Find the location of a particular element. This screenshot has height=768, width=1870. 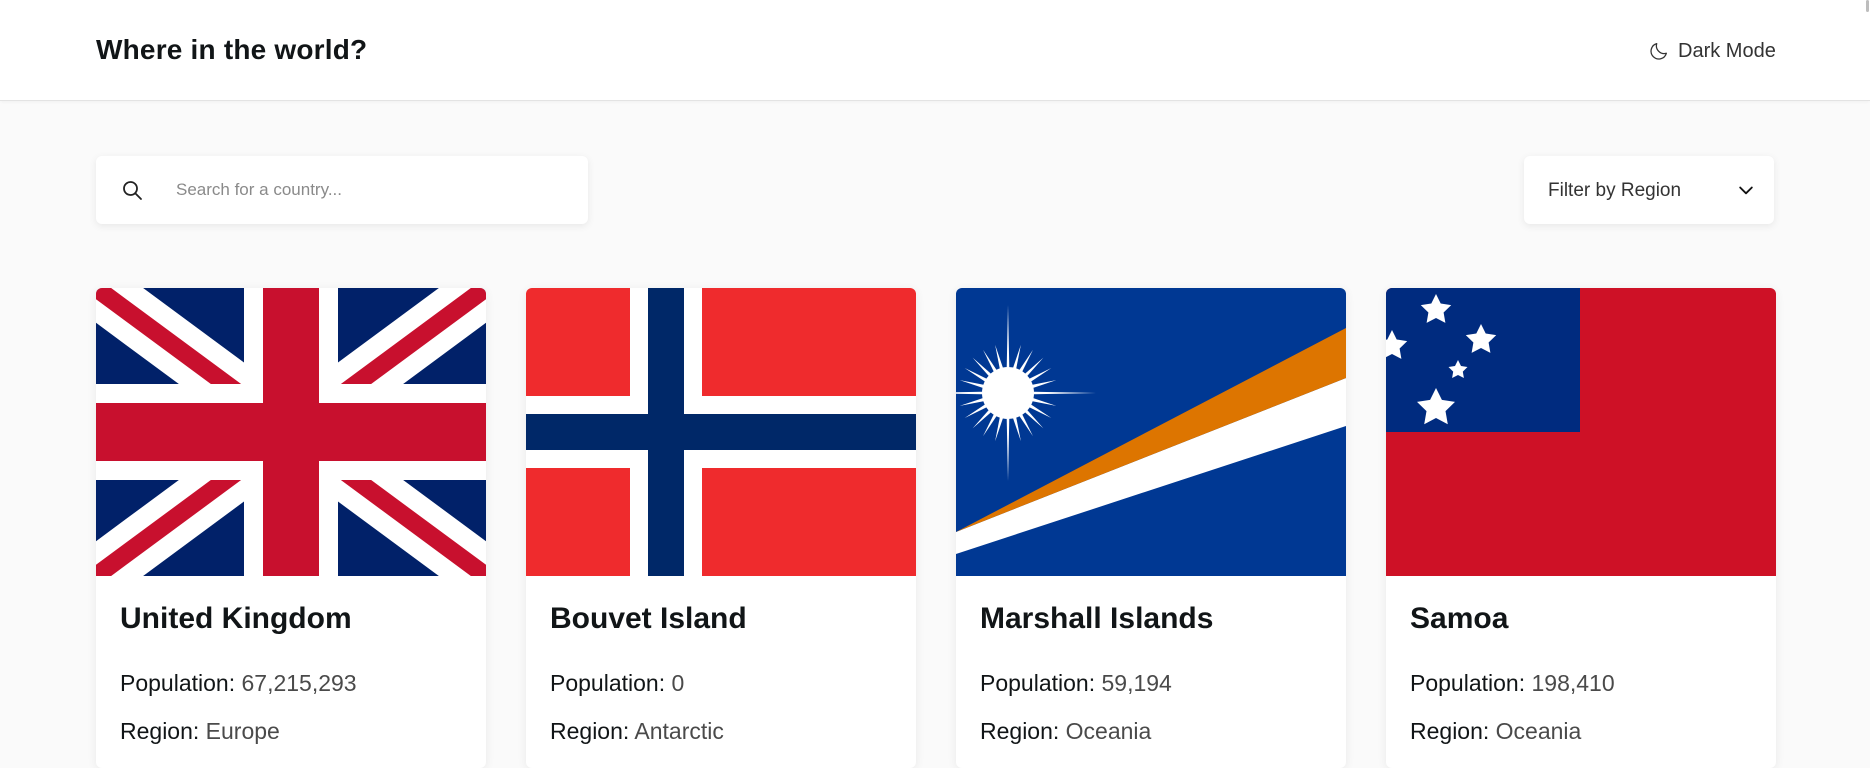

population-row: Population: 198,410 is located at coordinates (1512, 683).